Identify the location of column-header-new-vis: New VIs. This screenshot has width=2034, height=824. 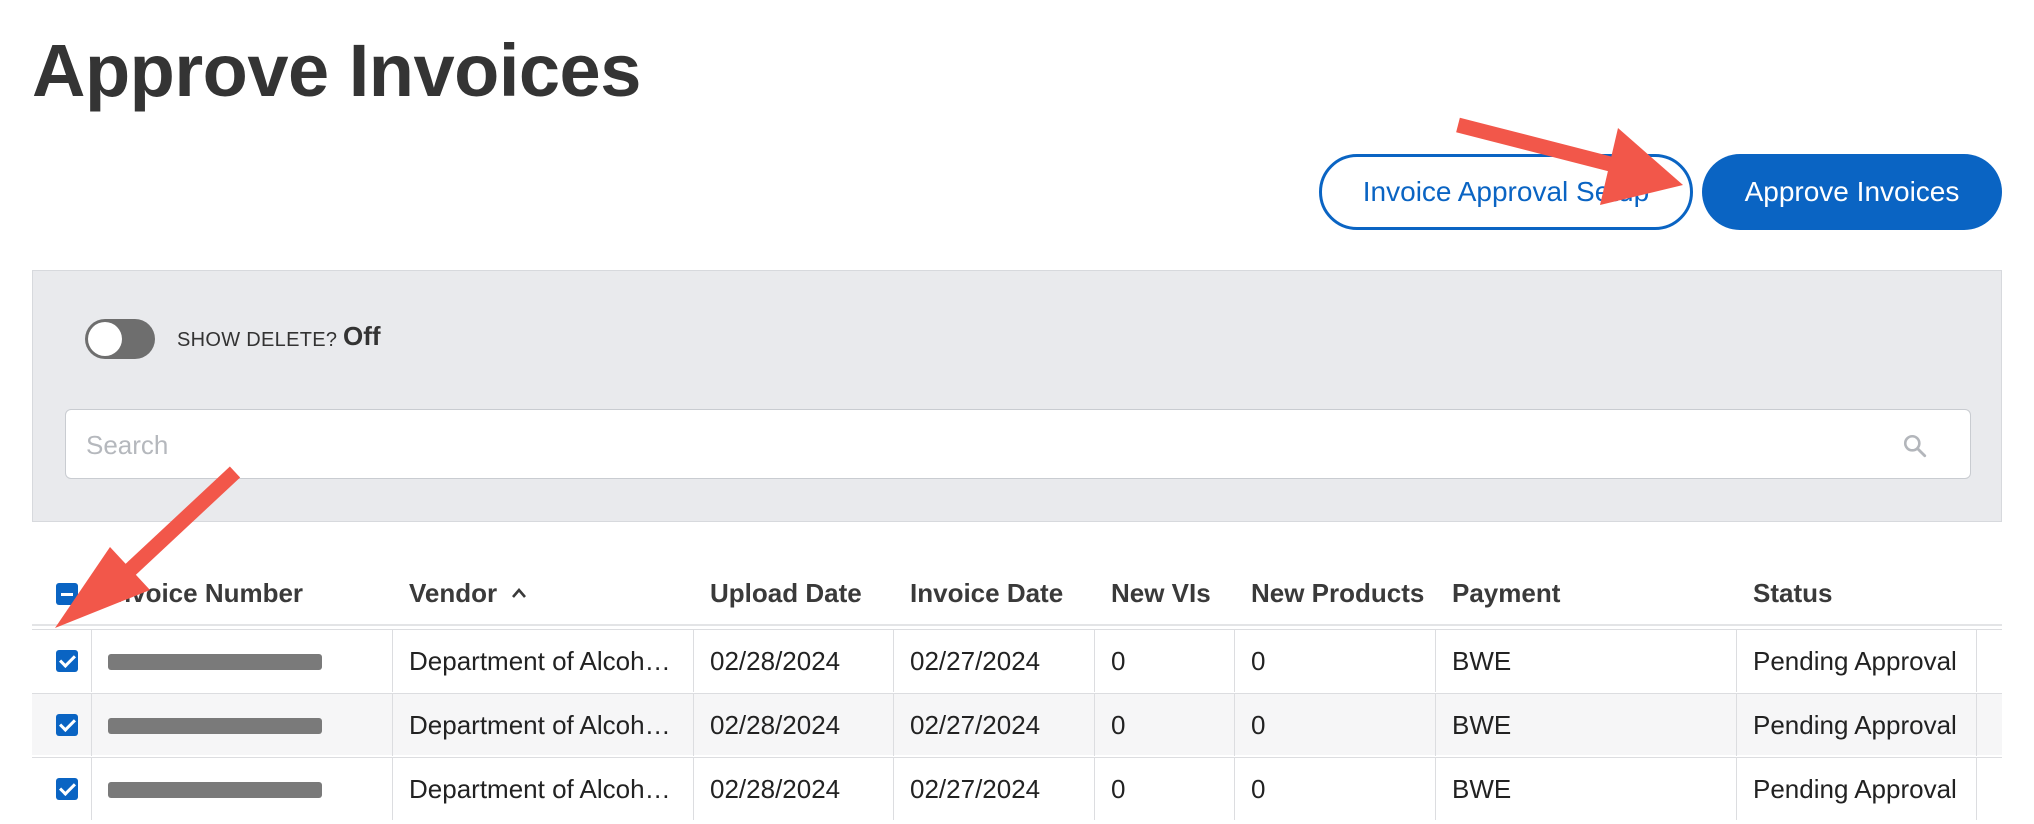
(1161, 593).